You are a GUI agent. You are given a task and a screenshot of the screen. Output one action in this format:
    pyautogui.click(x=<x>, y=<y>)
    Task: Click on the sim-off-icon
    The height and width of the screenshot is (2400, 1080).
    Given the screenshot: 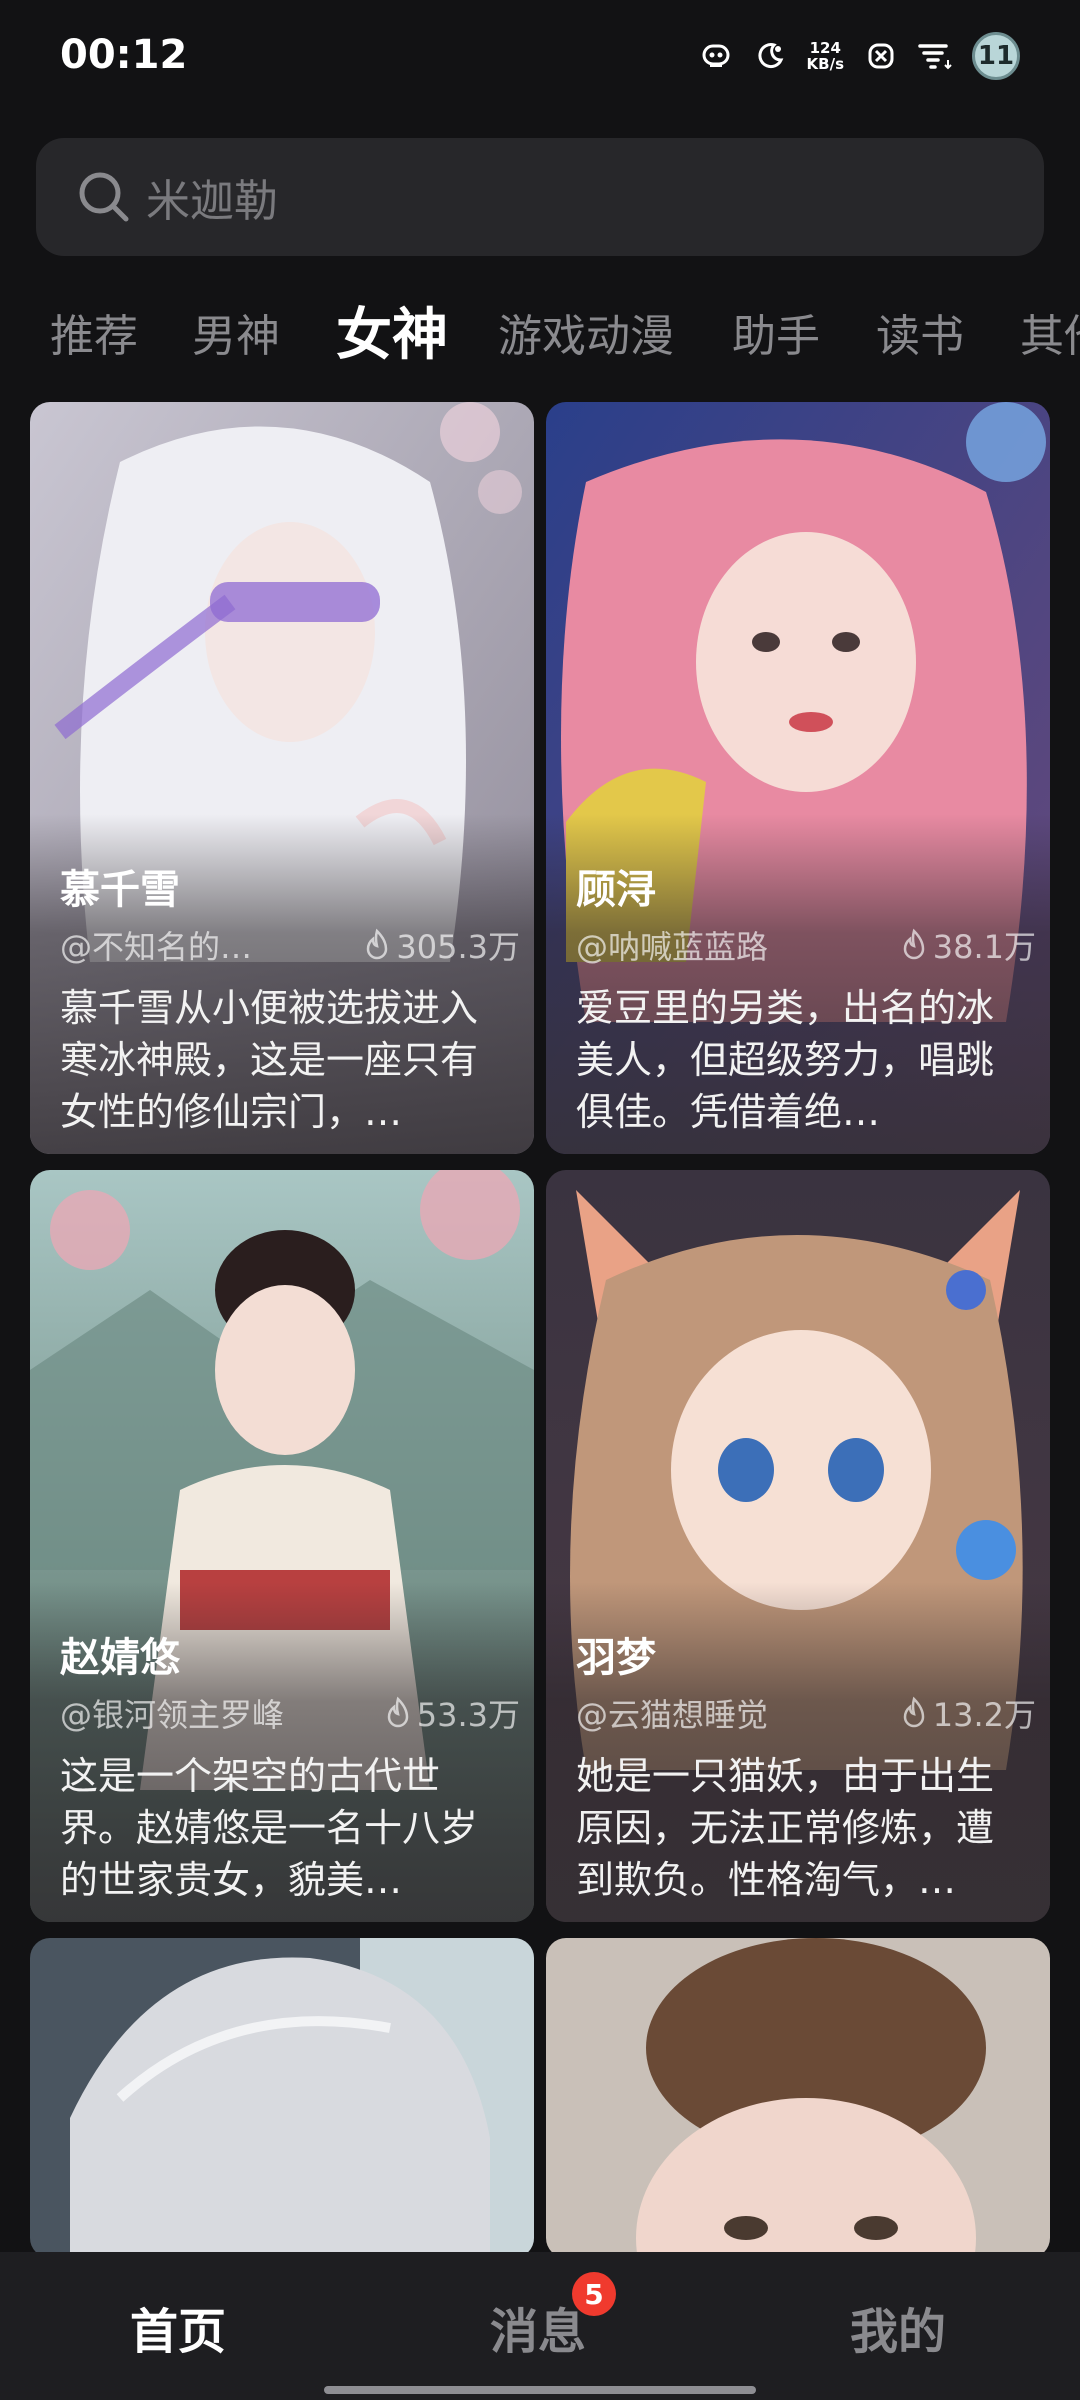 What is the action you would take?
    pyautogui.click(x=881, y=56)
    